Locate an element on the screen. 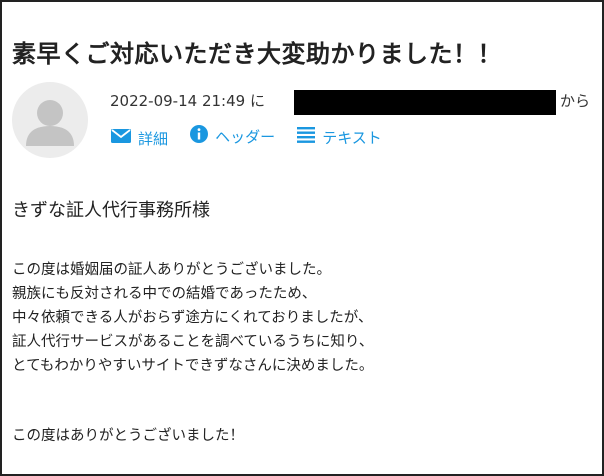 This screenshot has width=604, height=476. info-icon is located at coordinates (199, 136).